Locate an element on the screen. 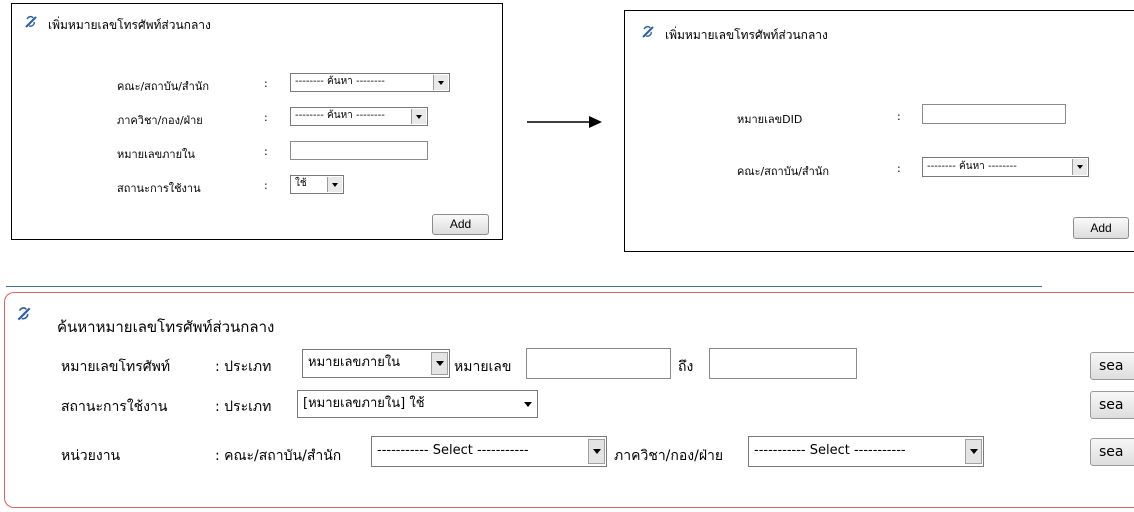  number-from-input is located at coordinates (598, 363).